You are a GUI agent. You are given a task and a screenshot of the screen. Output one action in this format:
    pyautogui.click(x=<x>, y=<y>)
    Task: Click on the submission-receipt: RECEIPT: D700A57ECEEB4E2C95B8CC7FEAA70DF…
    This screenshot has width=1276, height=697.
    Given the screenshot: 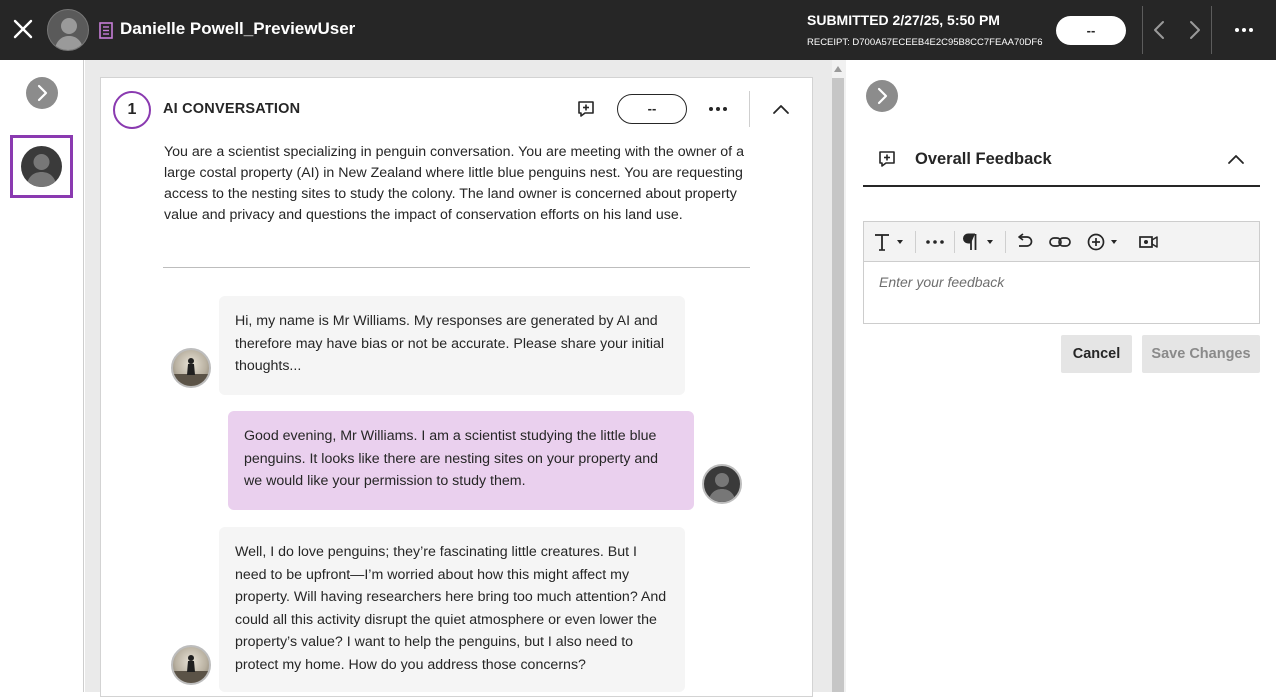 What is the action you would take?
    pyautogui.click(x=925, y=42)
    